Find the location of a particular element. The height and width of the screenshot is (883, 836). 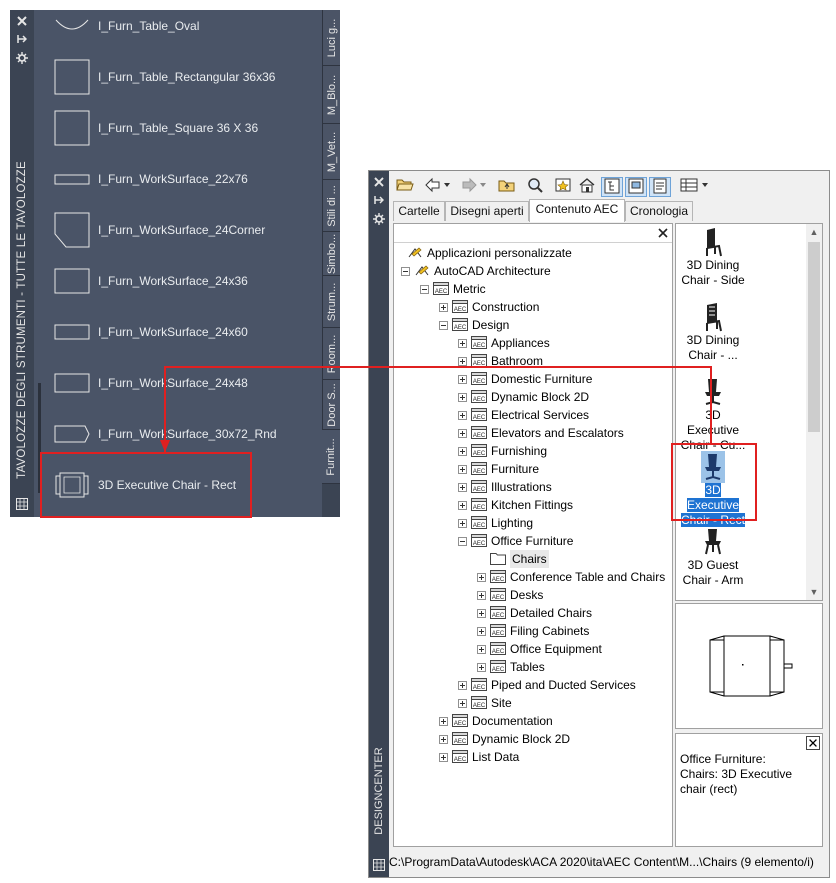

description-toggle-button is located at coordinates (660, 187).